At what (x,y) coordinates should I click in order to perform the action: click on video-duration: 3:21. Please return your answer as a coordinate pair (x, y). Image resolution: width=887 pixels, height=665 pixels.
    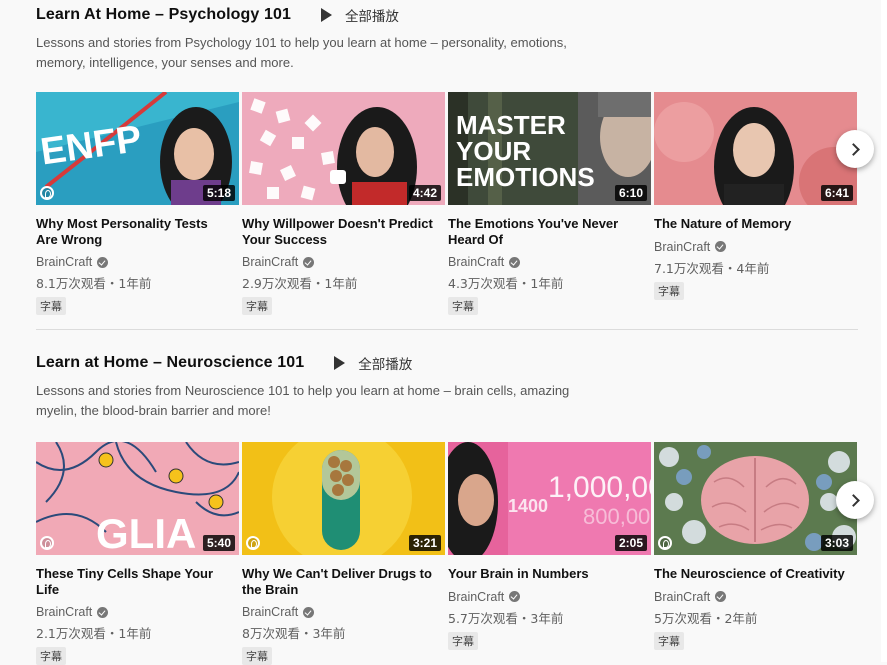
    Looking at the image, I should click on (424, 543).